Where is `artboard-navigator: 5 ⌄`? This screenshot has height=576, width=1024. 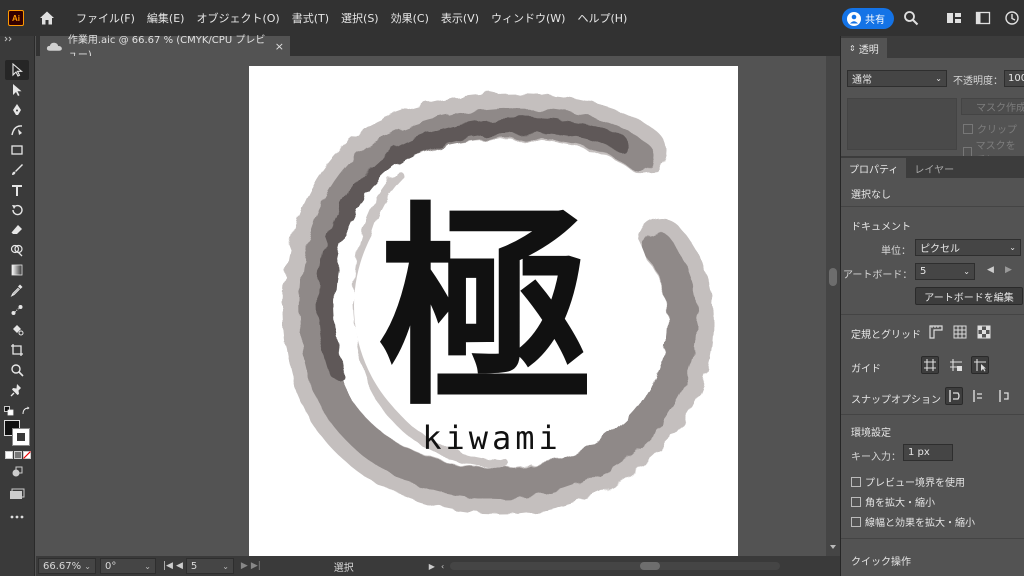
artboard-navigator: 5 ⌄ is located at coordinates (209, 566).